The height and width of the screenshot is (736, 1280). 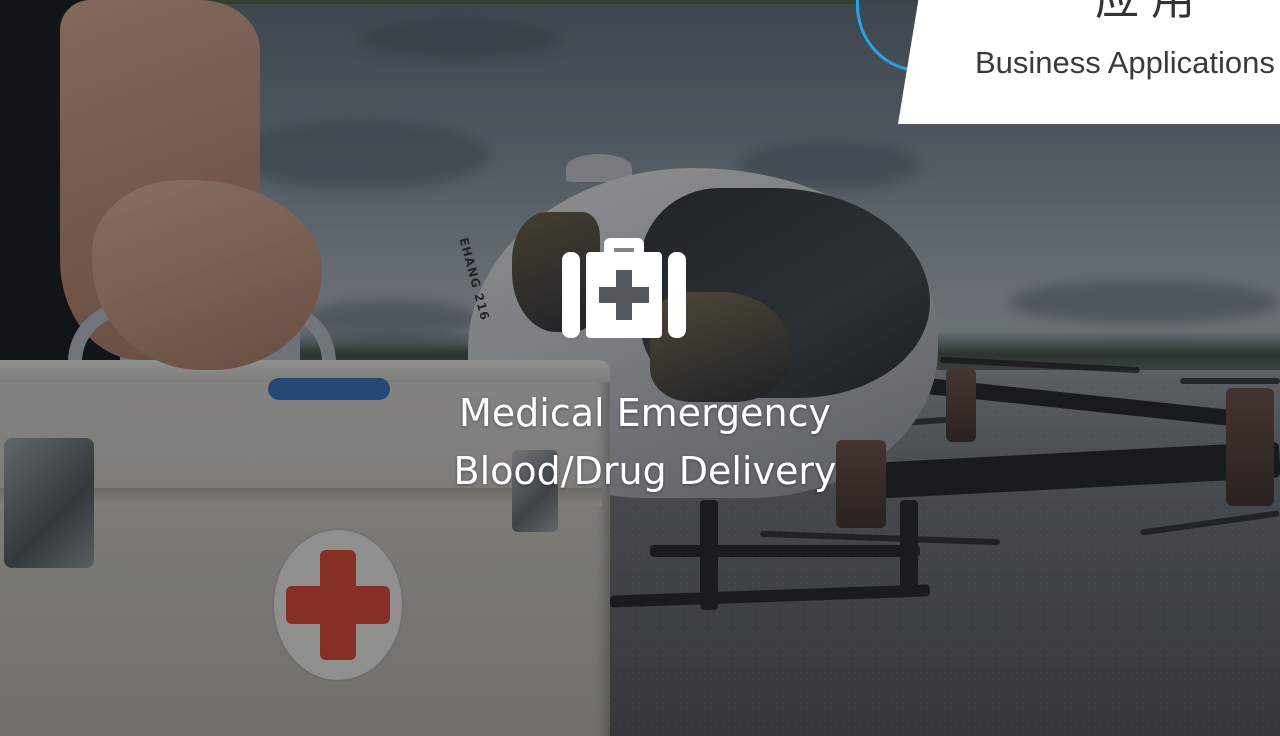 What do you see at coordinates (624, 288) in the screenshot?
I see `medical-kit-icon` at bounding box center [624, 288].